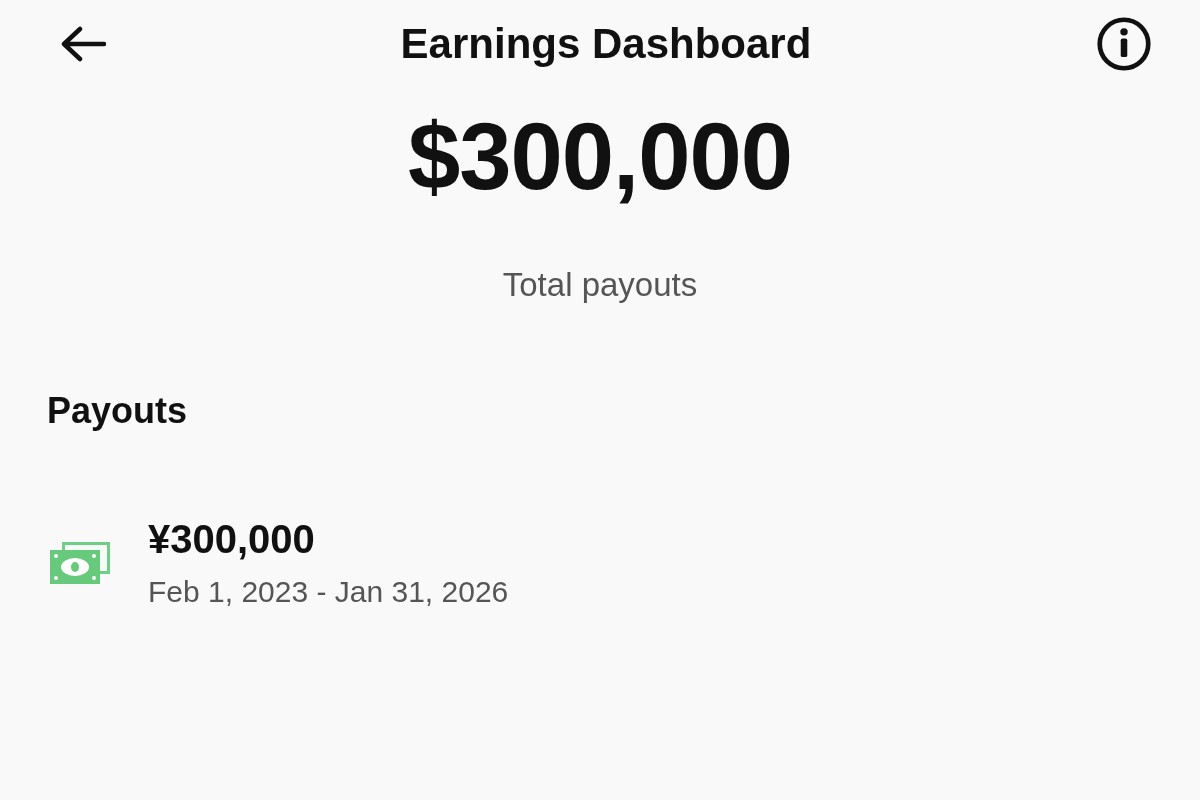 Image resolution: width=1200 pixels, height=800 pixels. I want to click on back-arrow-icon, so click(83, 44).